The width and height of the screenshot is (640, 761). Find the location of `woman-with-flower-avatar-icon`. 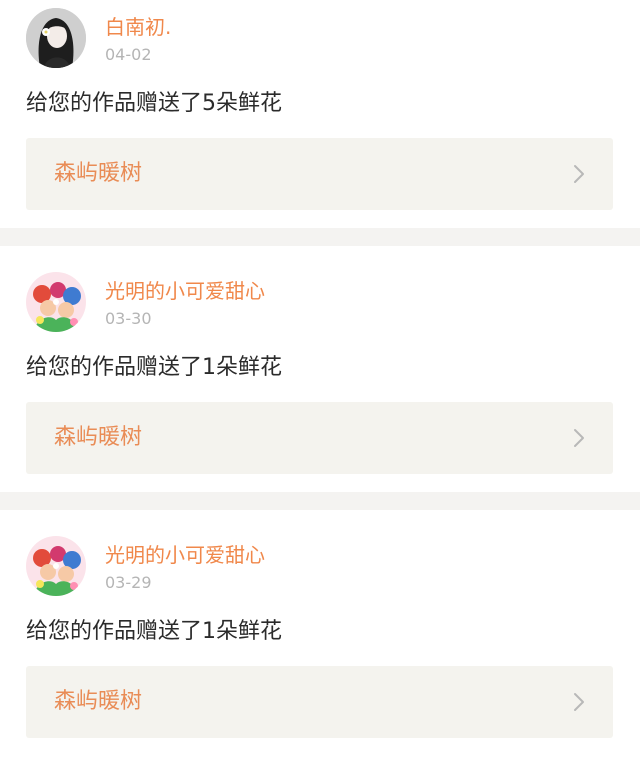

woman-with-flower-avatar-icon is located at coordinates (56, 38).